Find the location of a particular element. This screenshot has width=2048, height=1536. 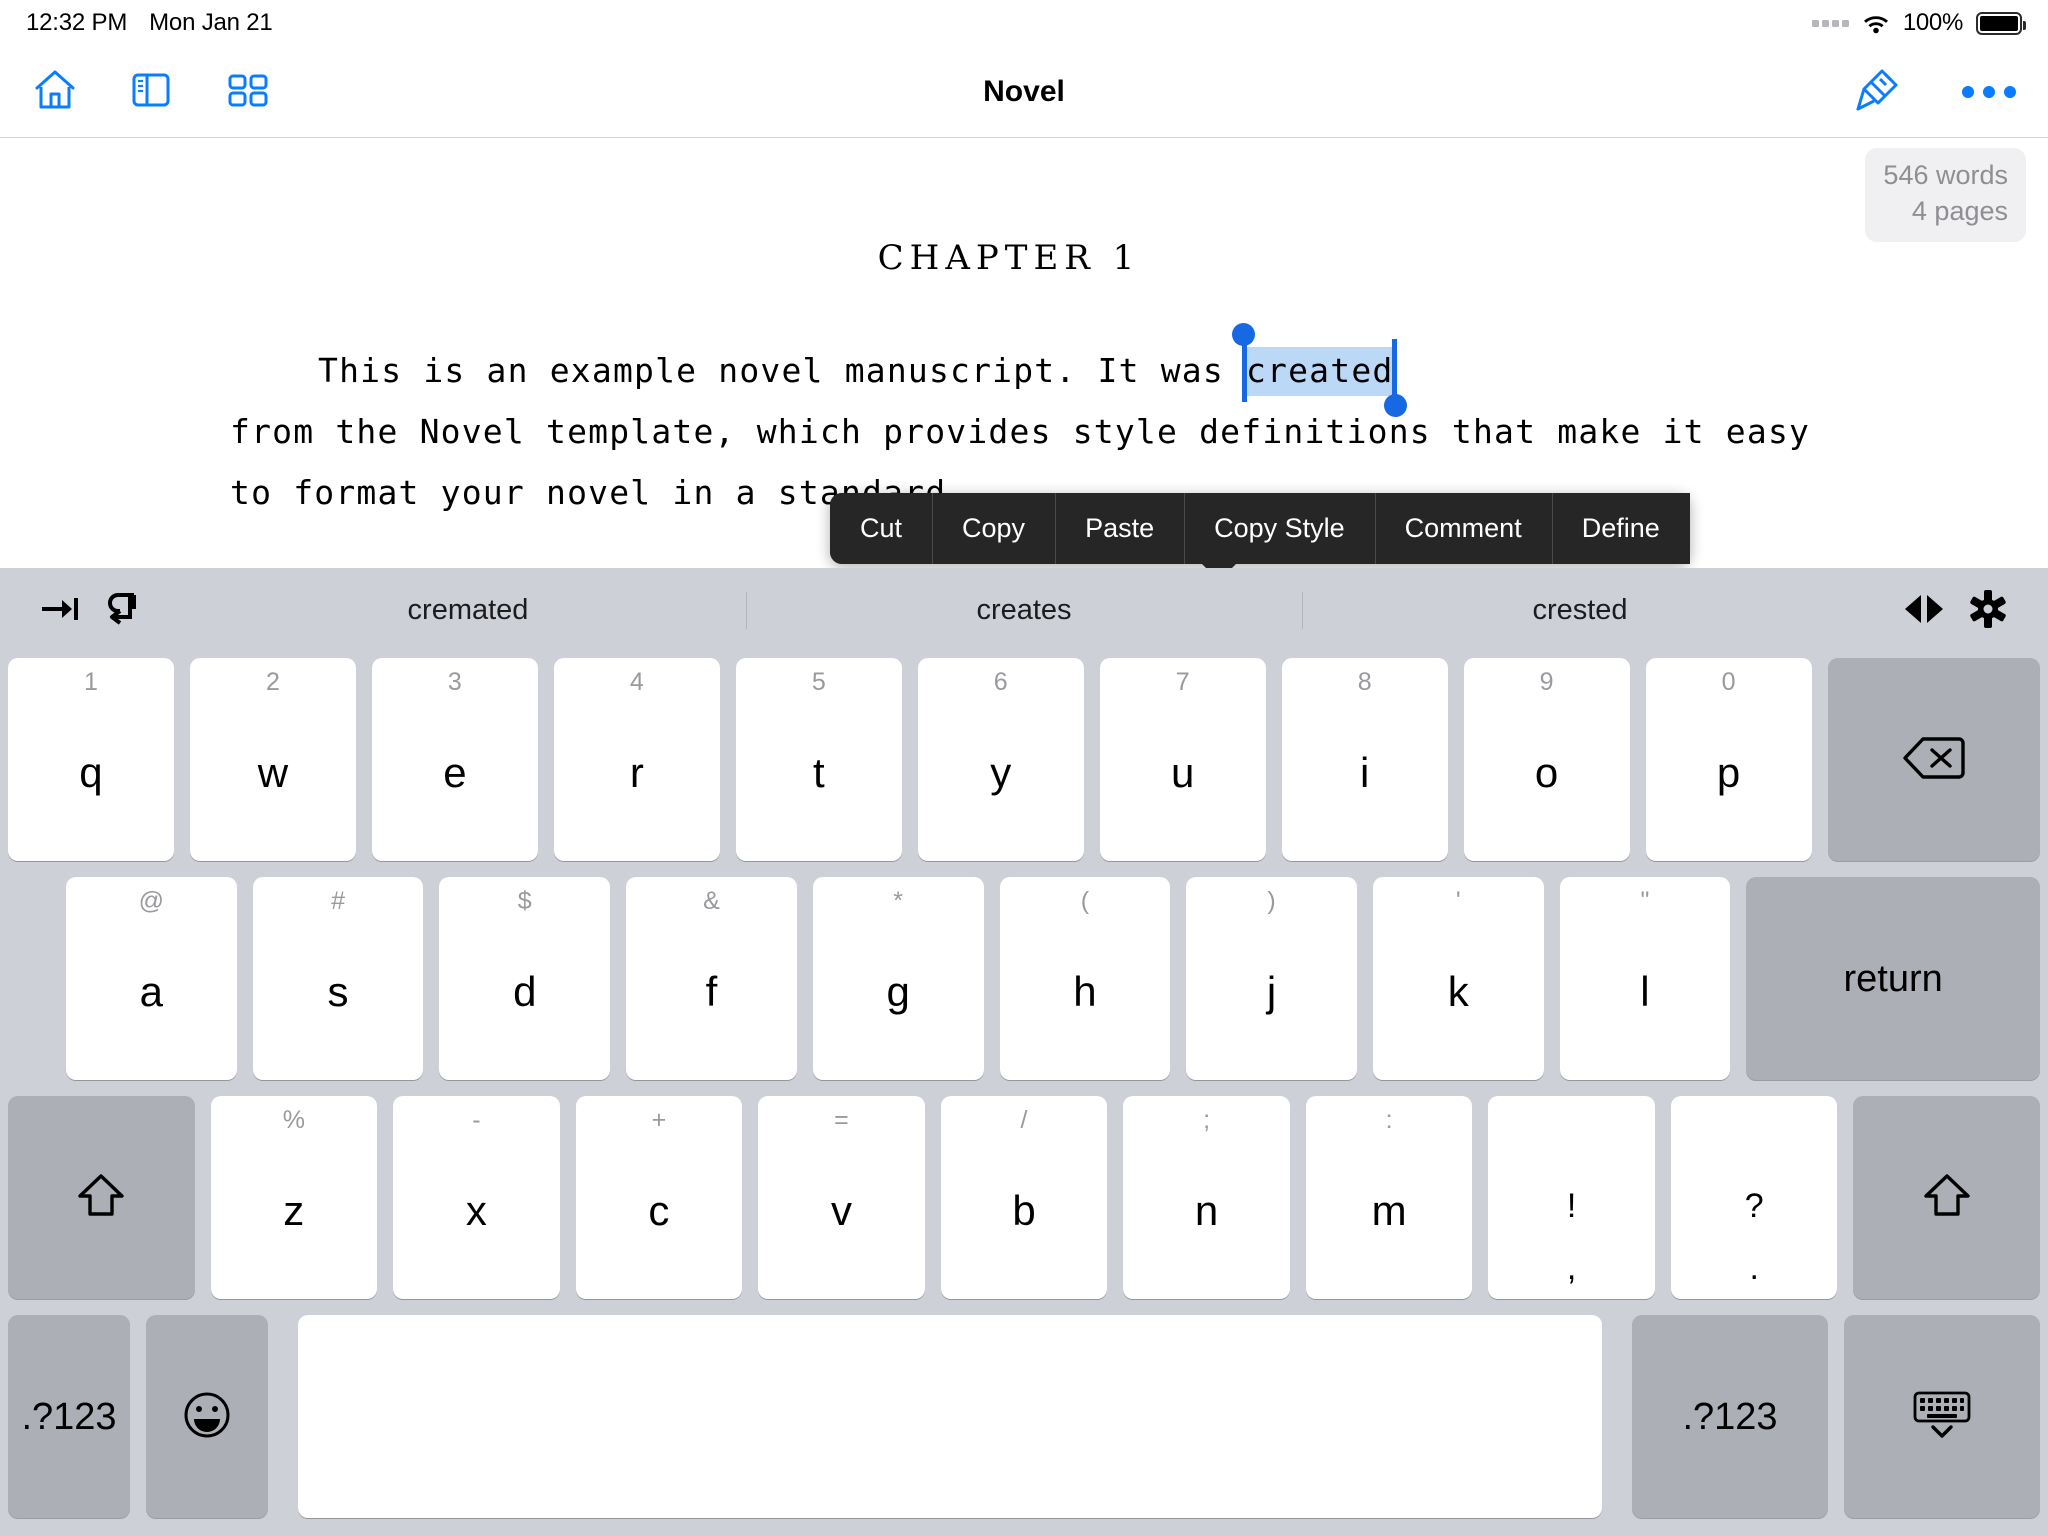

keyboard-suggestion-bar: cremated creates crested is located at coordinates (1024, 610).